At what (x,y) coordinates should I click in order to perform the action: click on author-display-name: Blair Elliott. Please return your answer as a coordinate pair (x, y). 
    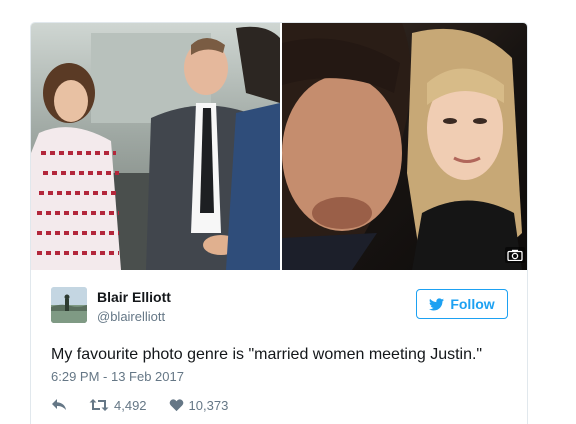
    Looking at the image, I should click on (134, 297).